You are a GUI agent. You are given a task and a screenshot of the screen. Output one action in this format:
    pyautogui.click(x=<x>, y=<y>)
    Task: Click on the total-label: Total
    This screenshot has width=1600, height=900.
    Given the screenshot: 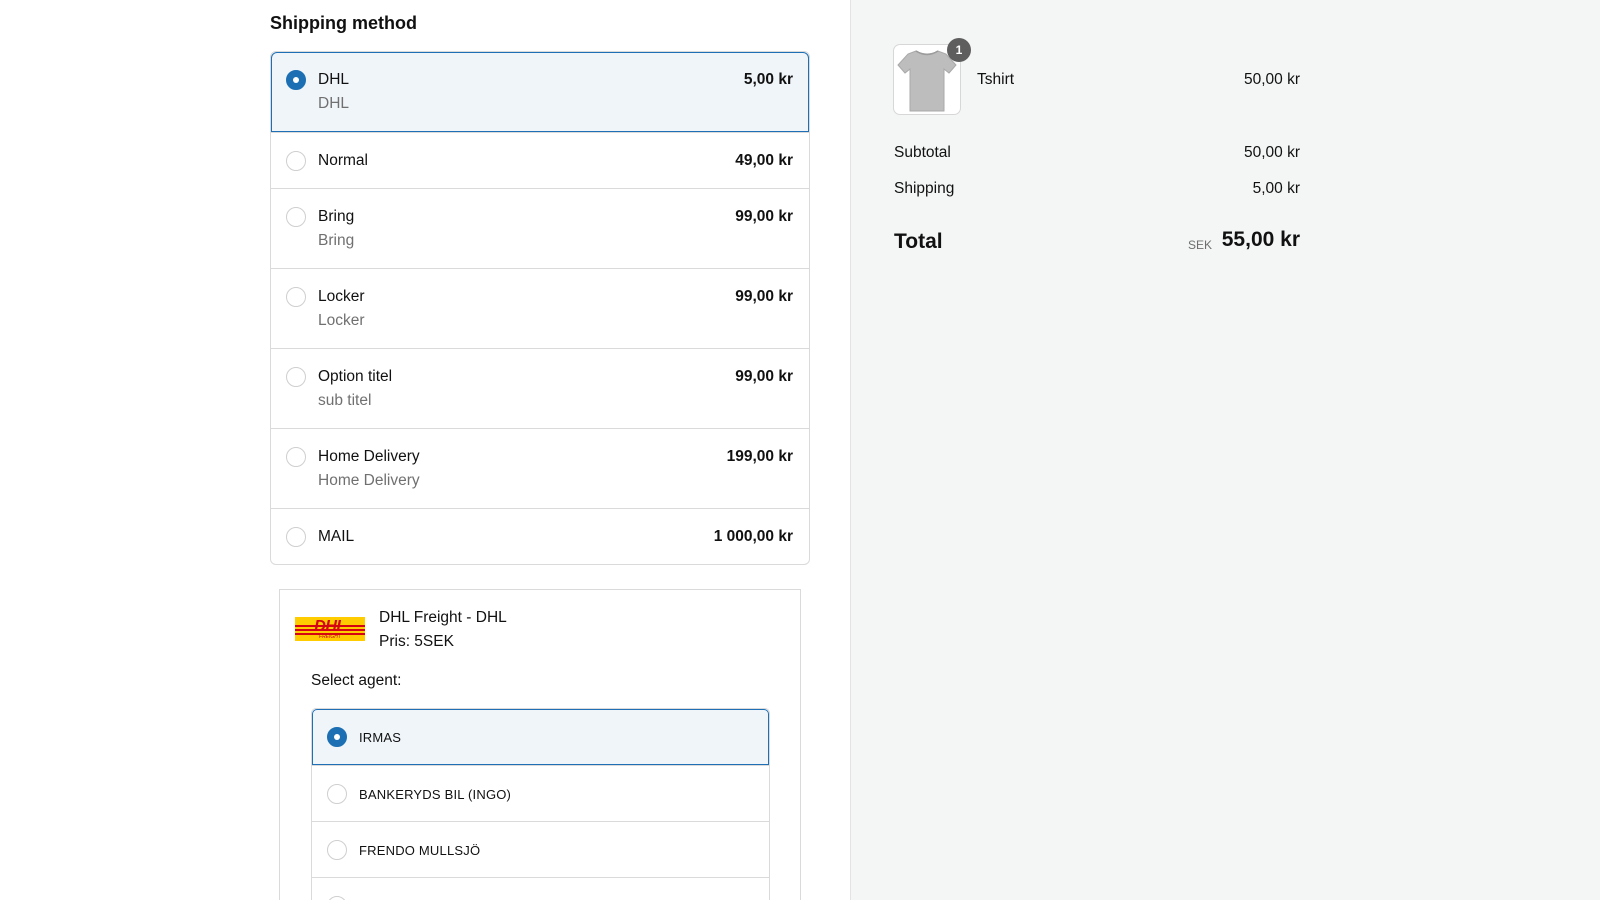 What is the action you would take?
    pyautogui.click(x=918, y=241)
    